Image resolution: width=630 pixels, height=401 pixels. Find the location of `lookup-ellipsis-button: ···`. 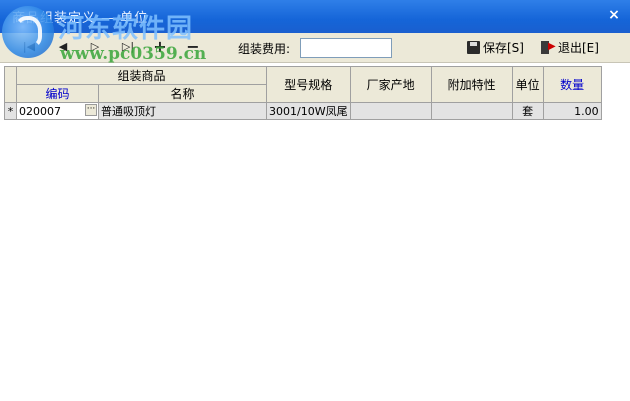

lookup-ellipsis-button: ··· is located at coordinates (91, 110).